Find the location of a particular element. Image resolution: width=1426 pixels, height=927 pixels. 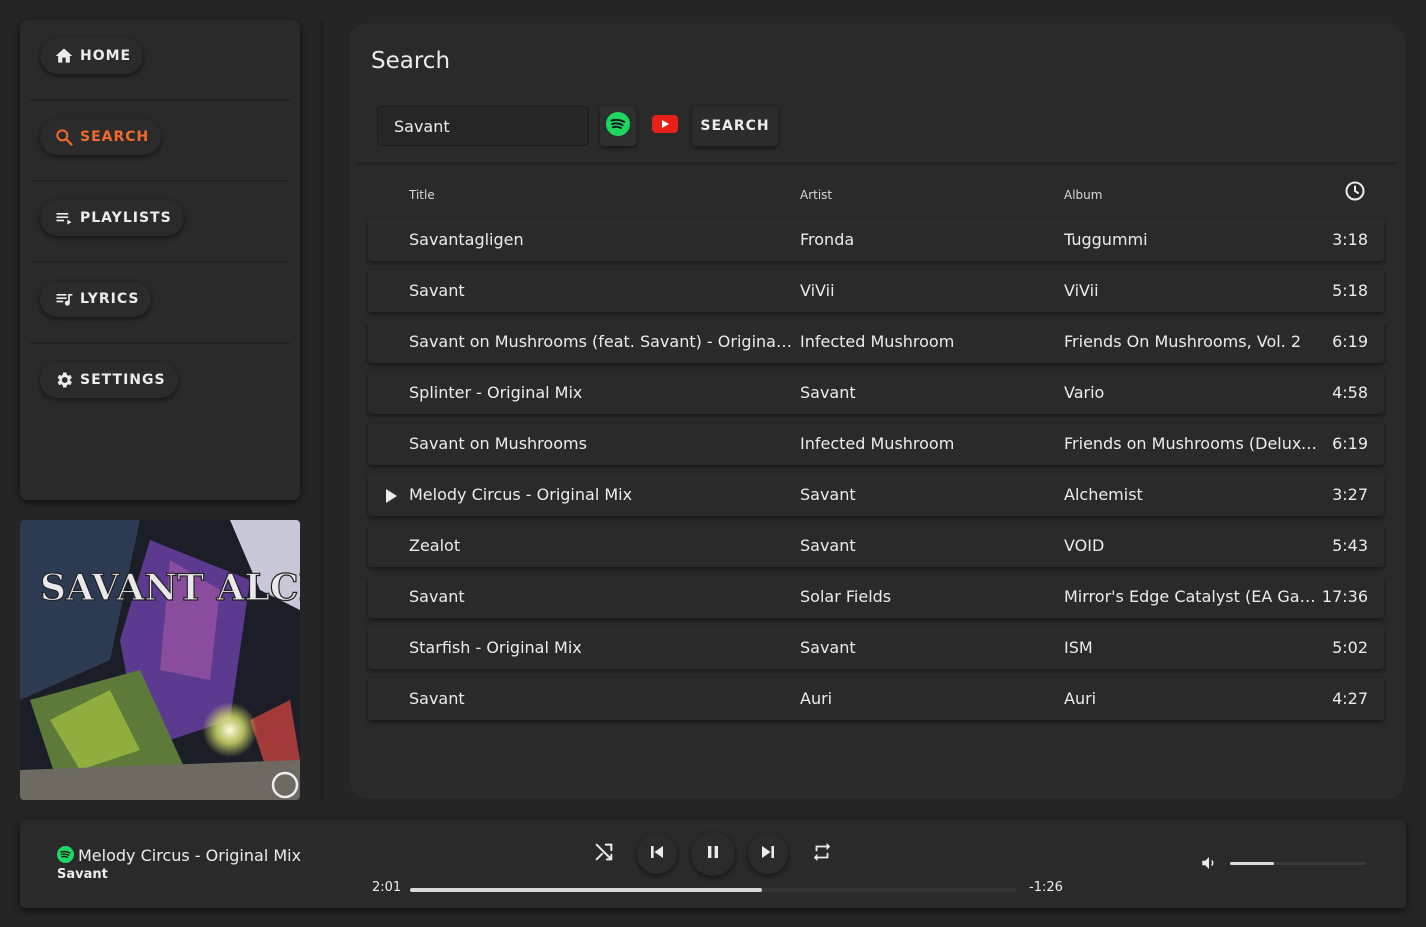

home-icon is located at coordinates (64, 56).